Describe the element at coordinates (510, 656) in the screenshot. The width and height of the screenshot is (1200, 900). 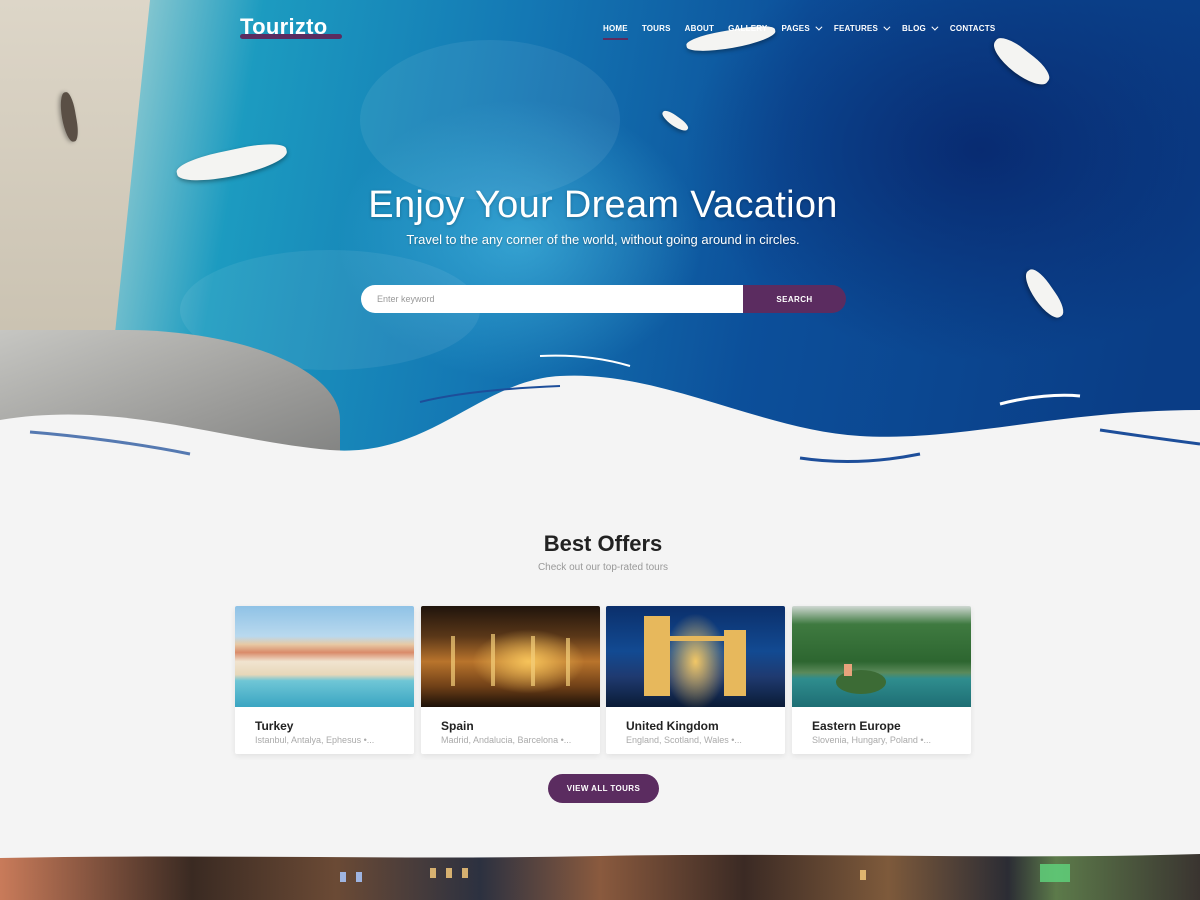
I see `spain-photo` at that location.